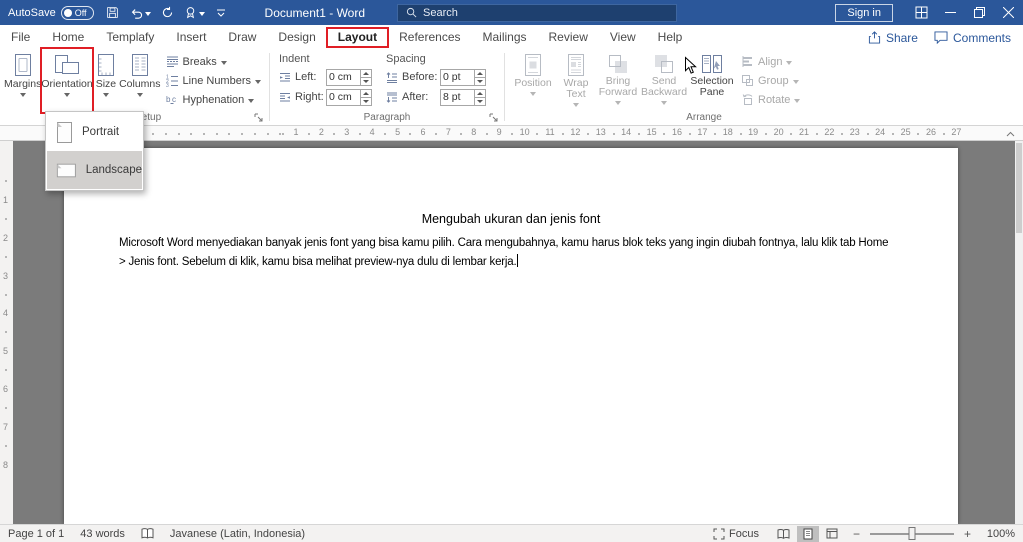 This screenshot has height=542, width=1023. Describe the element at coordinates (20, 37) in the screenshot. I see `tab-file: File` at that location.